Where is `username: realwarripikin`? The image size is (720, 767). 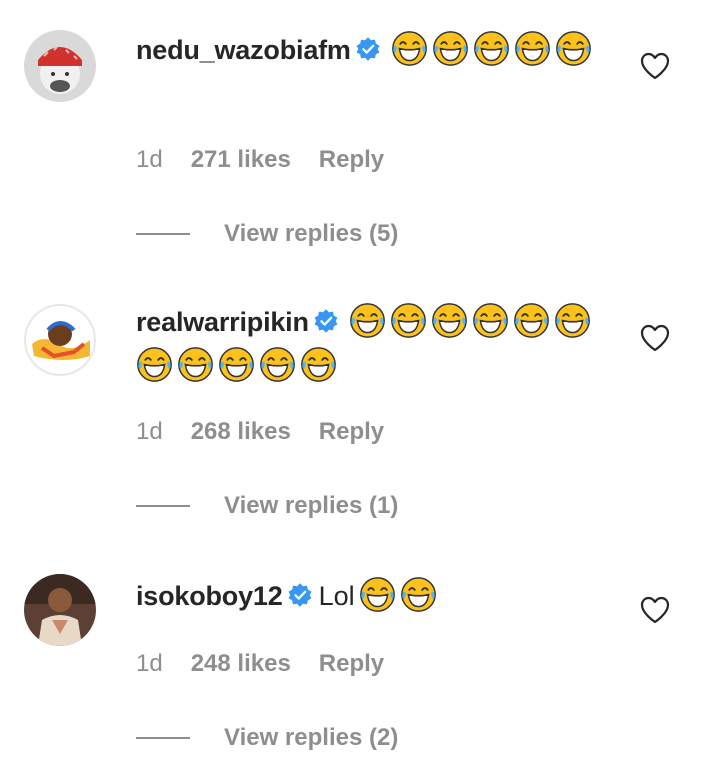
username: realwarripikin is located at coordinates (222, 322).